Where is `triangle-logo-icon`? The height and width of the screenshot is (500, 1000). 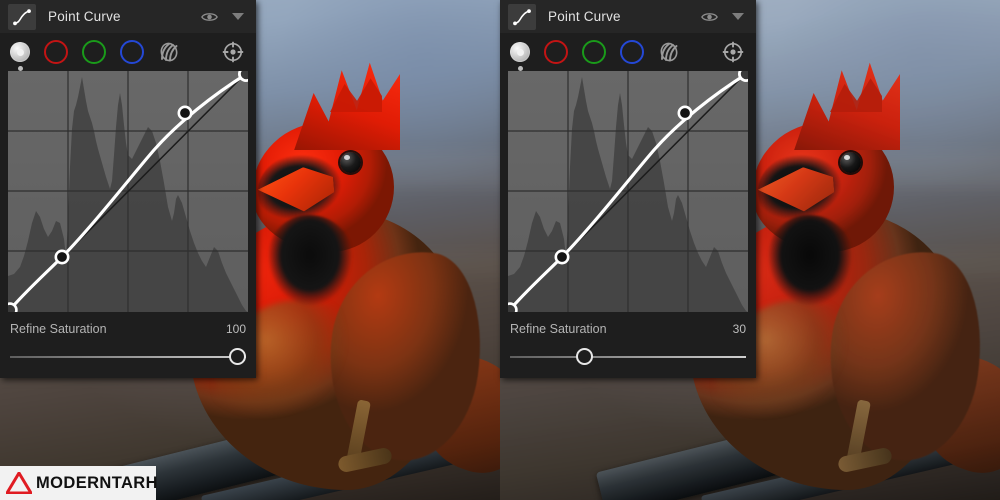
triangle-logo-icon is located at coordinates (19, 482).